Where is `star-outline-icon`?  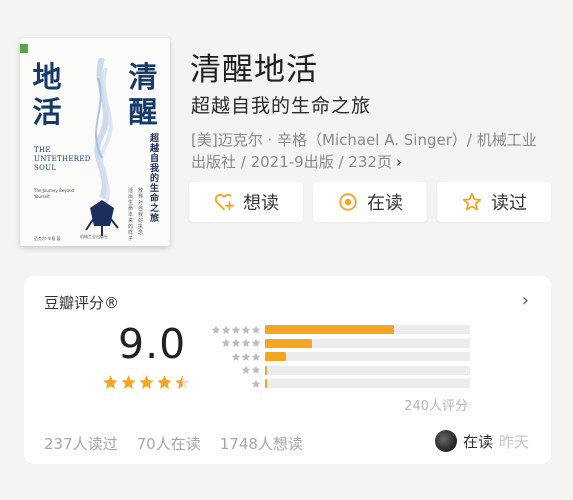
star-outline-icon is located at coordinates (472, 201).